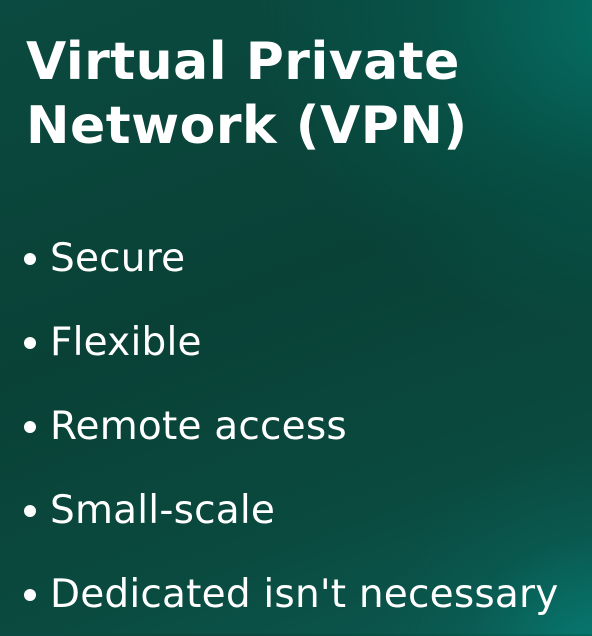  I want to click on bullet-text: Dedicated isn't necessary, so click(304, 594).